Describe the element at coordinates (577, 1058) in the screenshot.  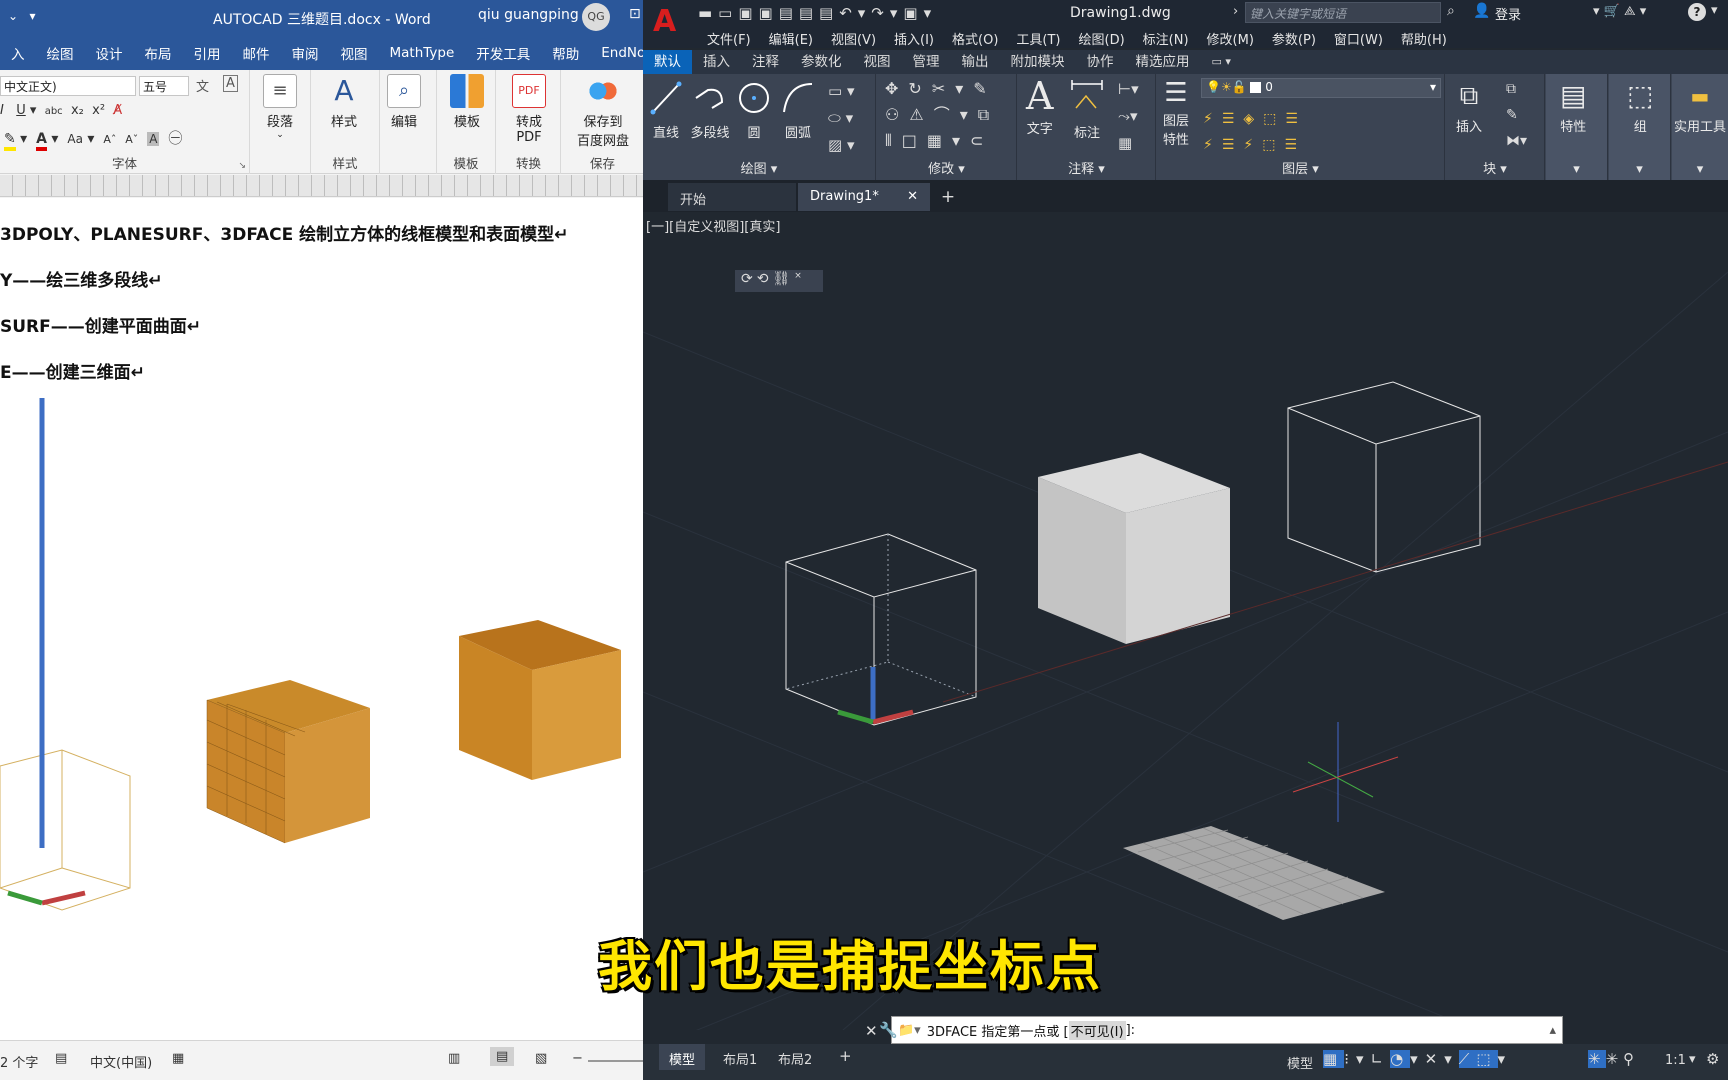
I see `zoom-out-icon: −` at that location.